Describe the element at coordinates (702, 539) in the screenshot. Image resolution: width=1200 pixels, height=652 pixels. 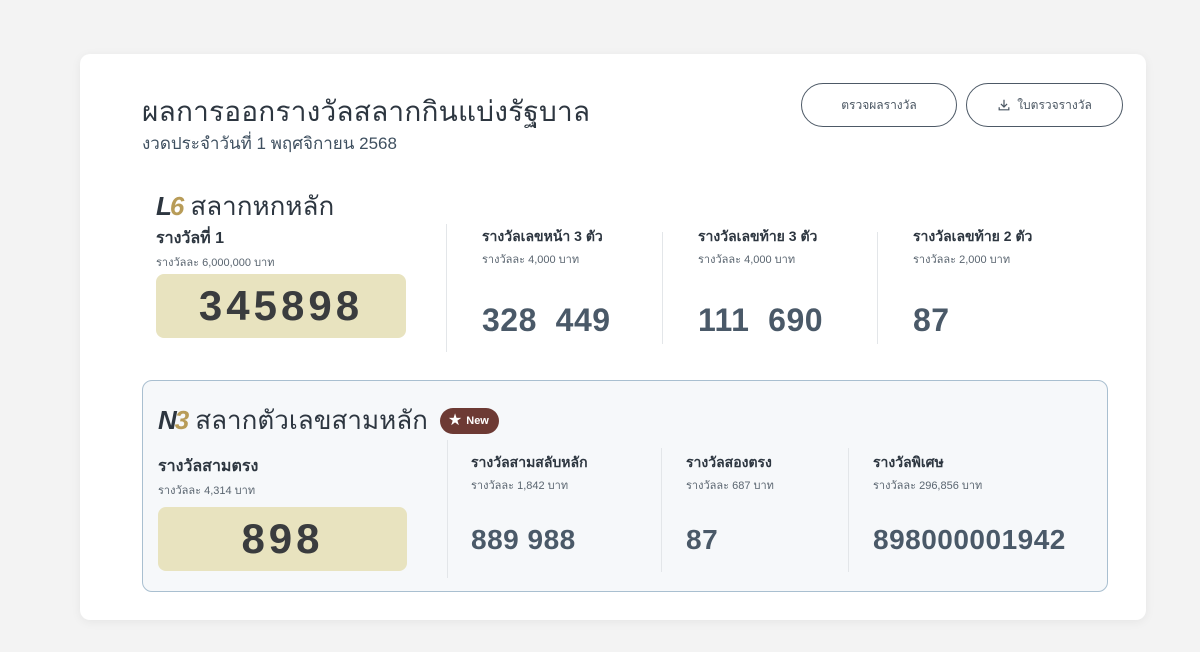
I see `two-straight-numbers: 87` at that location.